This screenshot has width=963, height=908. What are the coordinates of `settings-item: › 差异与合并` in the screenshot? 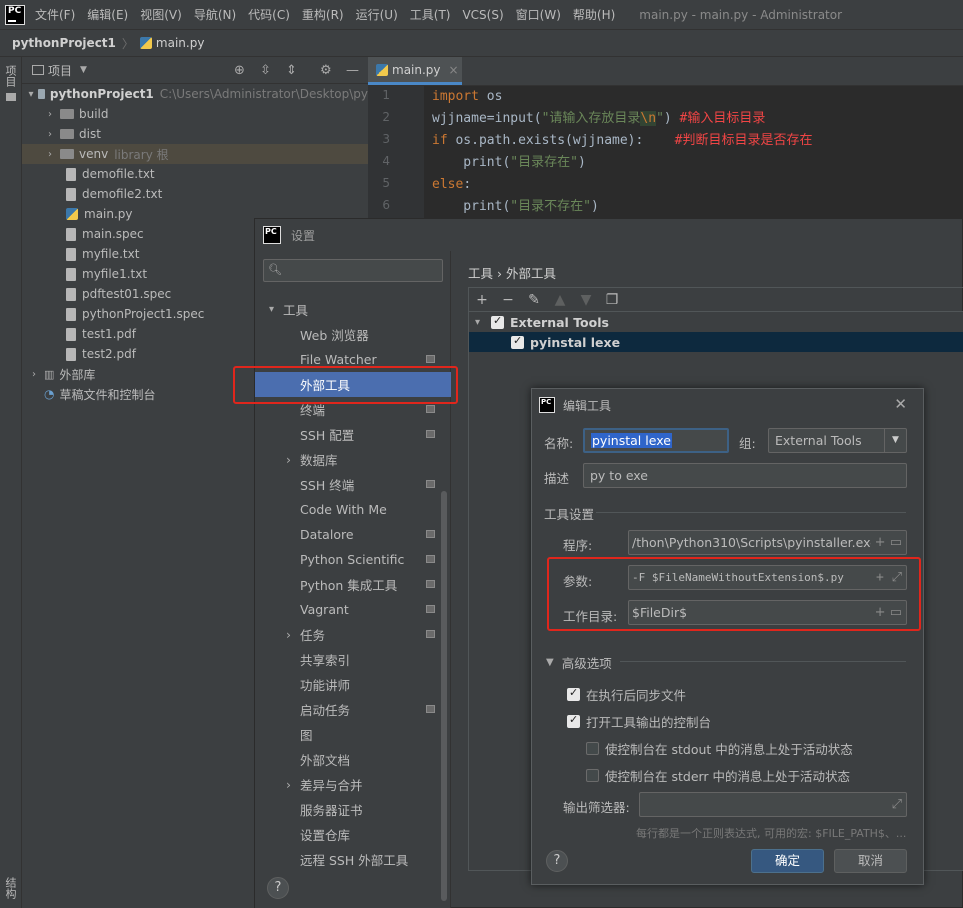 It's located at (353, 784).